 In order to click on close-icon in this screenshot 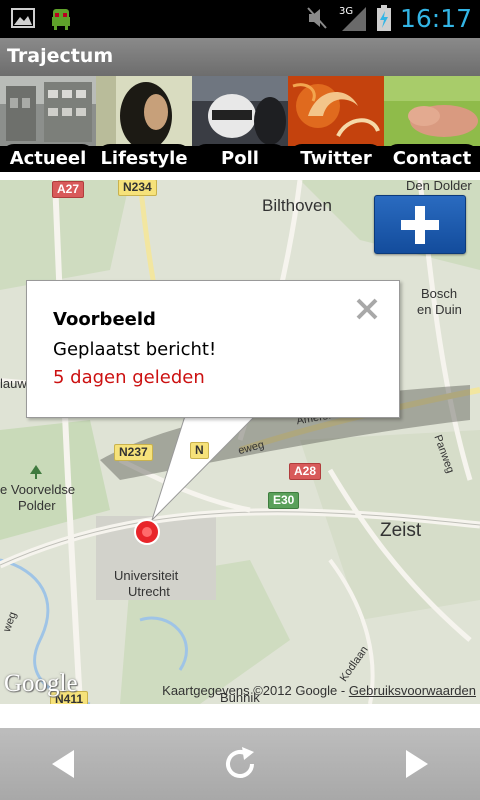, I will do `click(367, 309)`.